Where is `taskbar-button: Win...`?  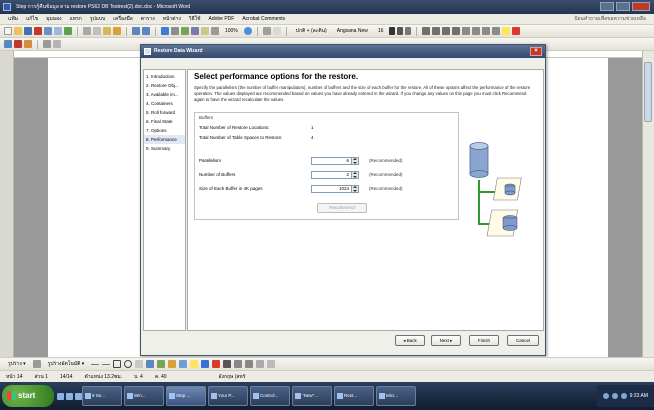 taskbar-button: Win... is located at coordinates (144, 396).